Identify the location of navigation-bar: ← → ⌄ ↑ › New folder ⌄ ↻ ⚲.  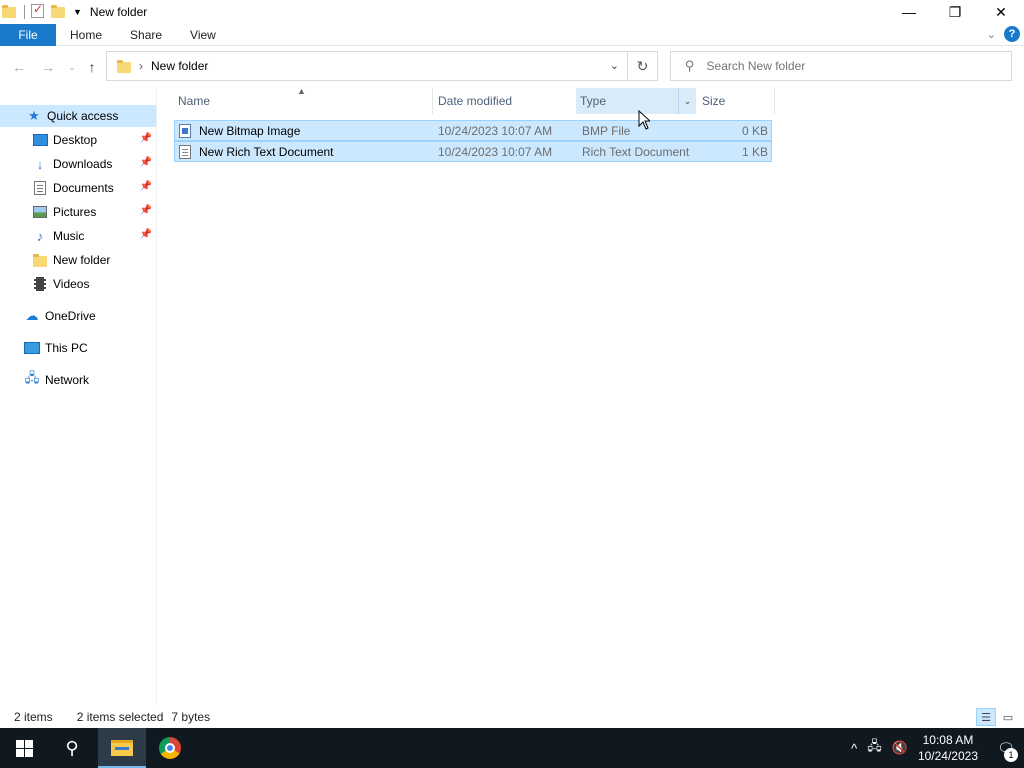
(512, 67).